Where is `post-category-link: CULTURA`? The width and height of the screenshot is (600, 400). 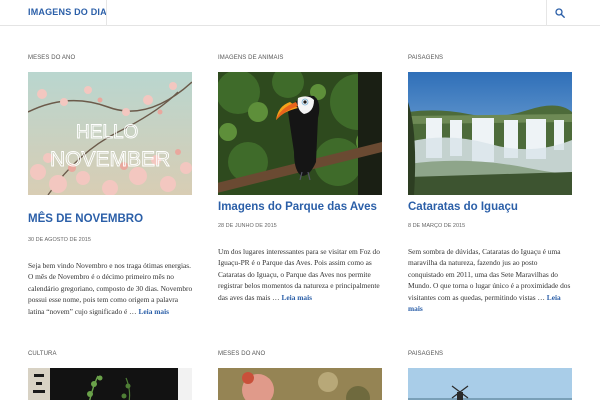 post-category-link: CULTURA is located at coordinates (42, 354).